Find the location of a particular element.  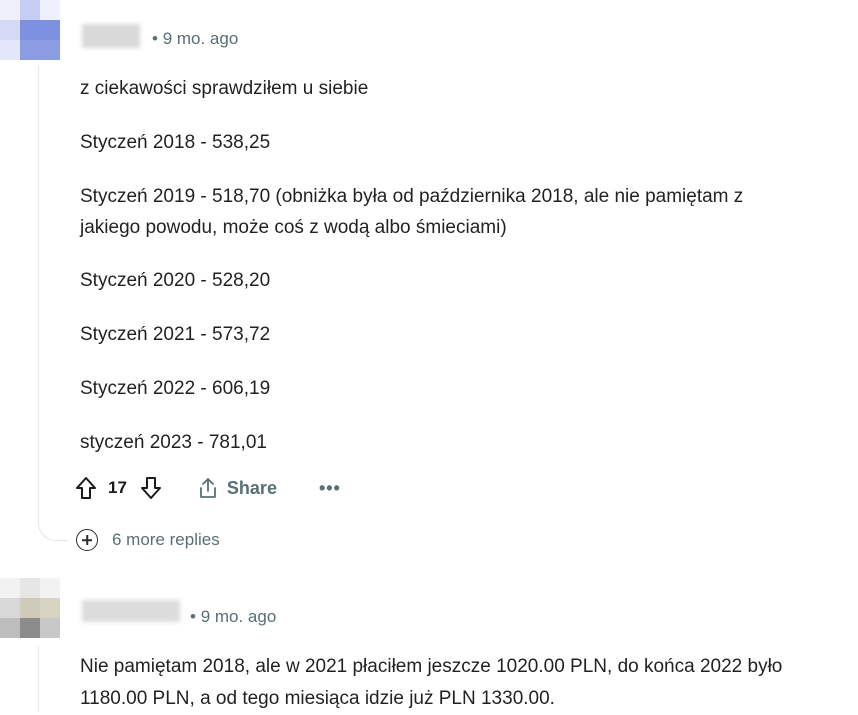

plus-circle-icon is located at coordinates (87, 540).